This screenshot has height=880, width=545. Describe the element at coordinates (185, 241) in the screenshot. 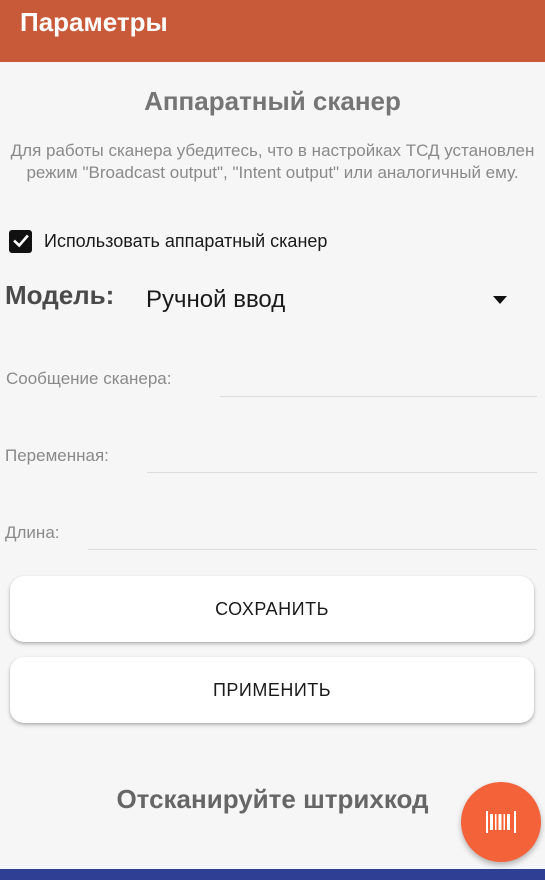

I see `use-hardware-scanner-label: Использовать аппаратный сканер` at that location.